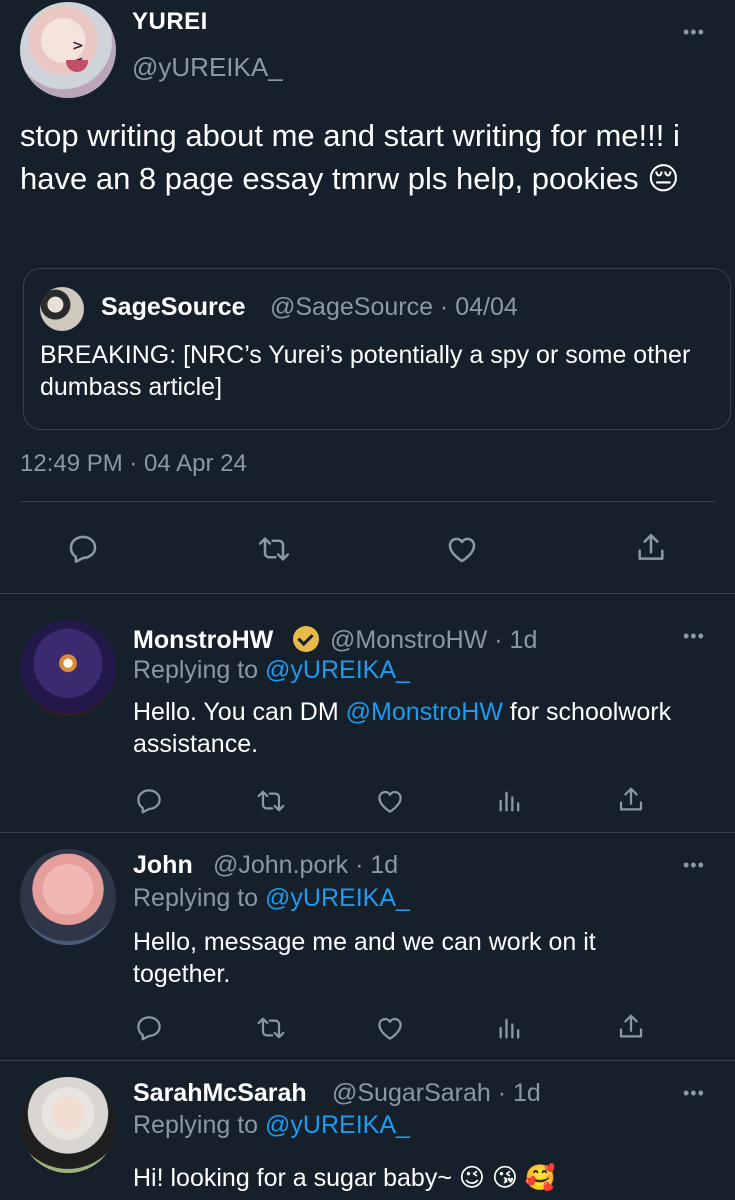  What do you see at coordinates (345, 1178) in the screenshot?
I see `reply-text: Hi! looking for a sugar baby~ 😉 😘 🥰` at bounding box center [345, 1178].